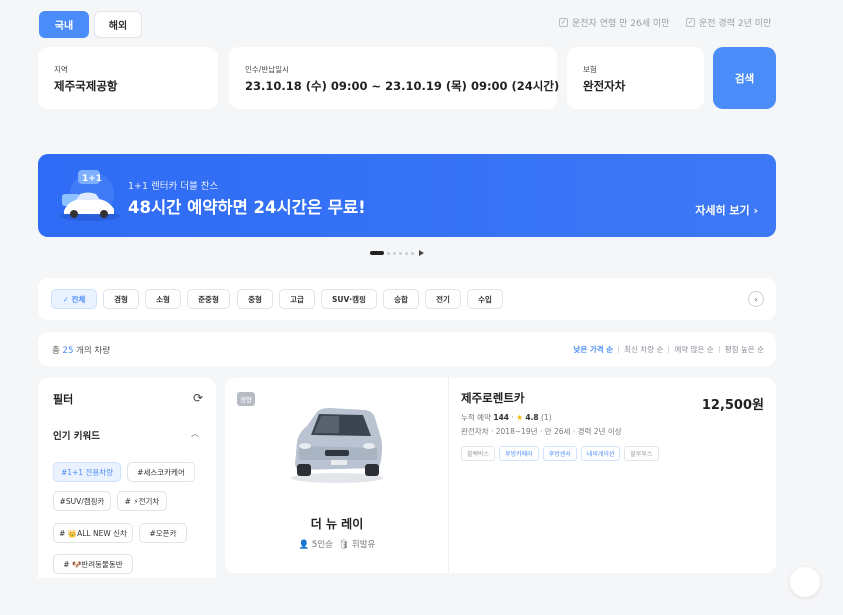 The width and height of the screenshot is (843, 615). I want to click on rental-price: 12,500원, so click(732, 405).